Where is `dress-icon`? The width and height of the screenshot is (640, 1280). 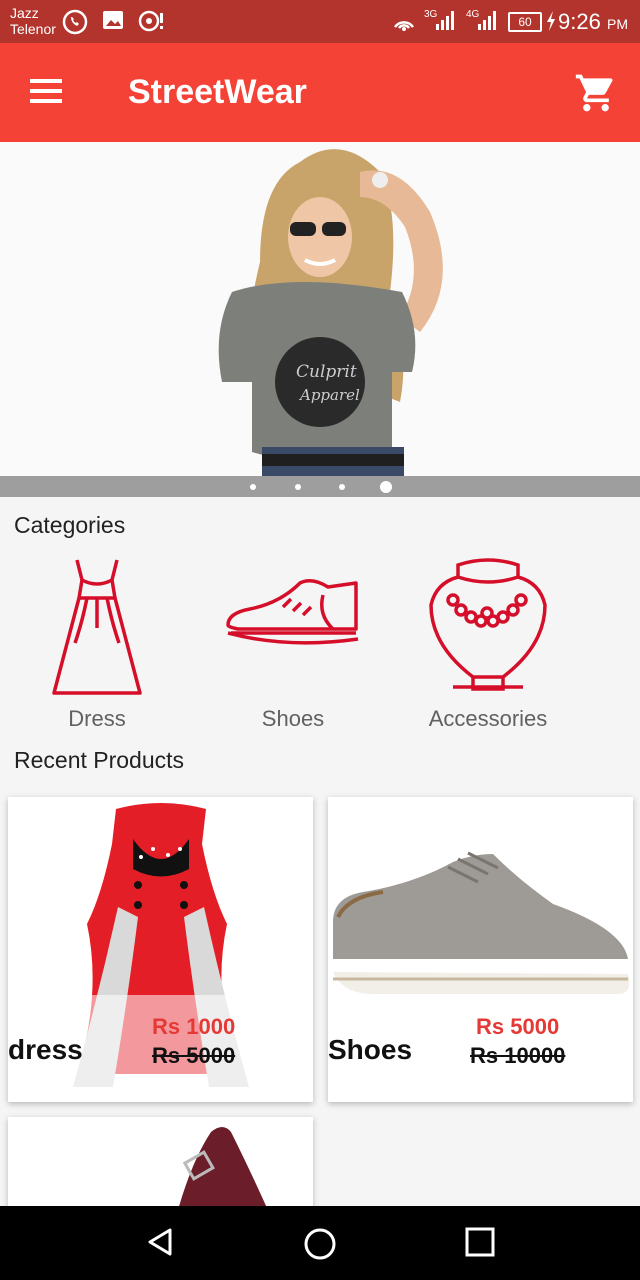 dress-icon is located at coordinates (97, 627).